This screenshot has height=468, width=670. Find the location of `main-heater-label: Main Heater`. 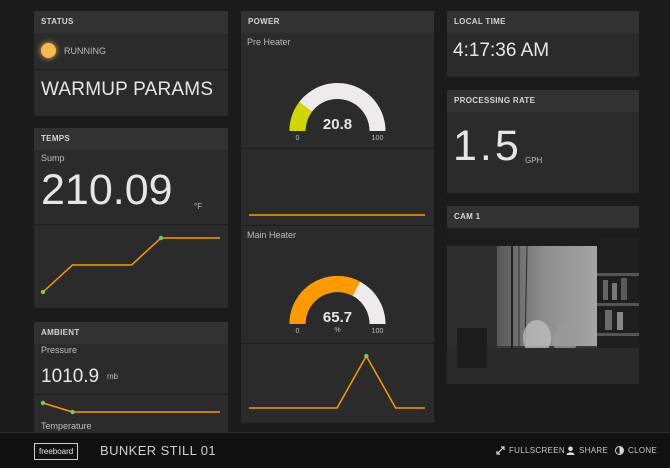

main-heater-label: Main Heater is located at coordinates (272, 235).